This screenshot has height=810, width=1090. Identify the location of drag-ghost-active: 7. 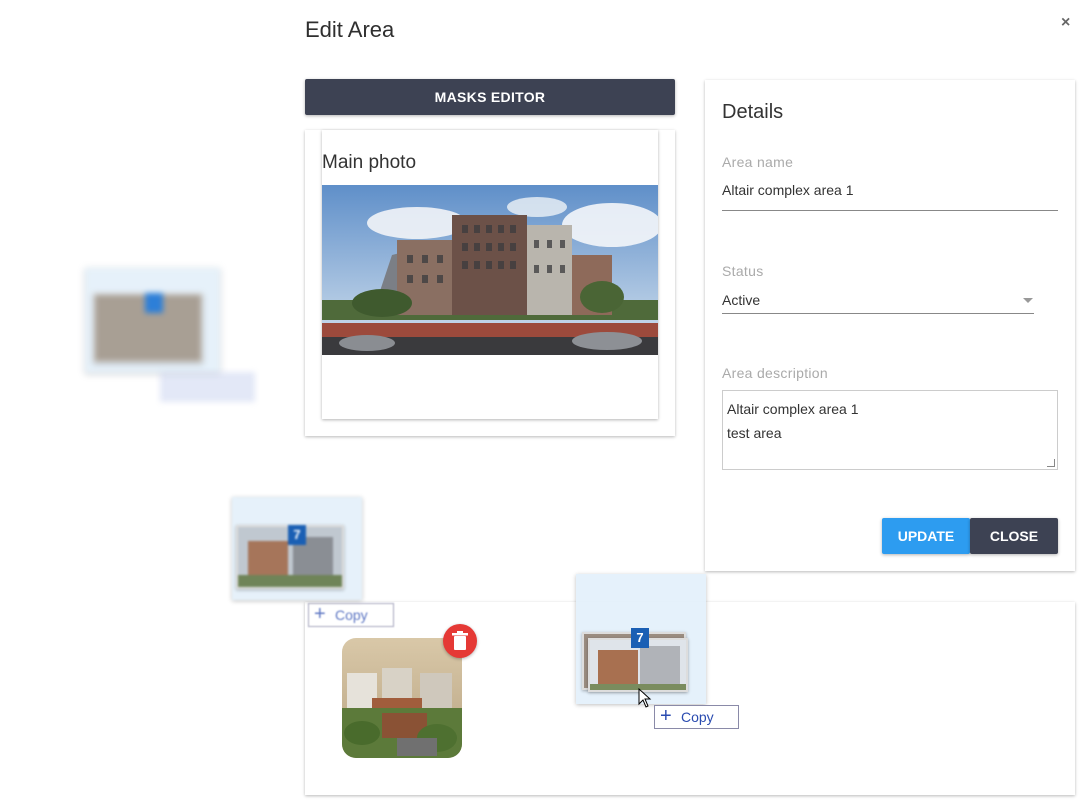
(641, 639).